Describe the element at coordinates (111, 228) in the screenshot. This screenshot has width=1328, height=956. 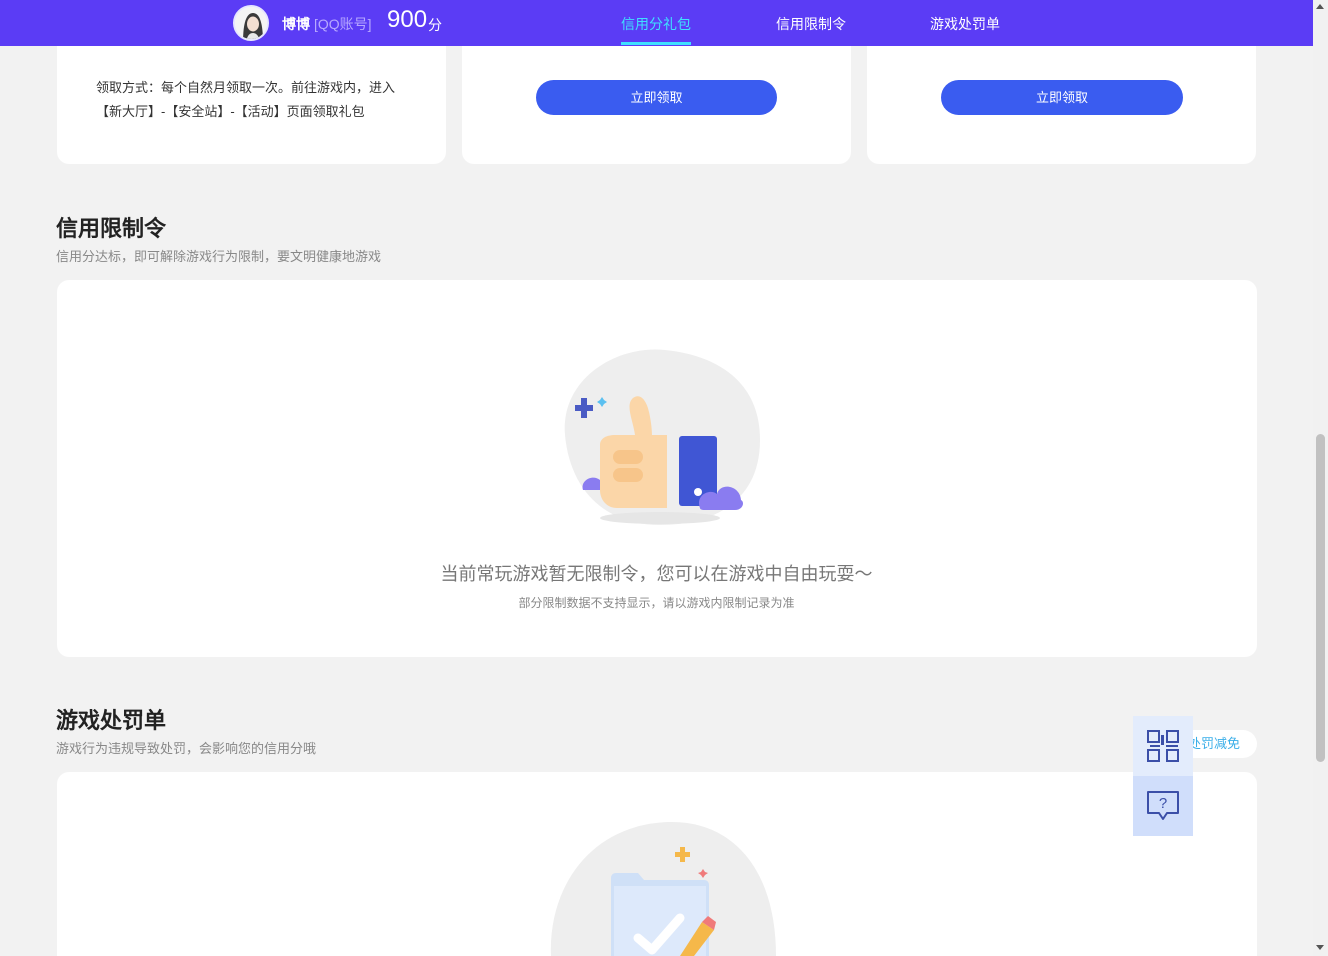
I see `restriction-section-title: 信用限制令` at that location.